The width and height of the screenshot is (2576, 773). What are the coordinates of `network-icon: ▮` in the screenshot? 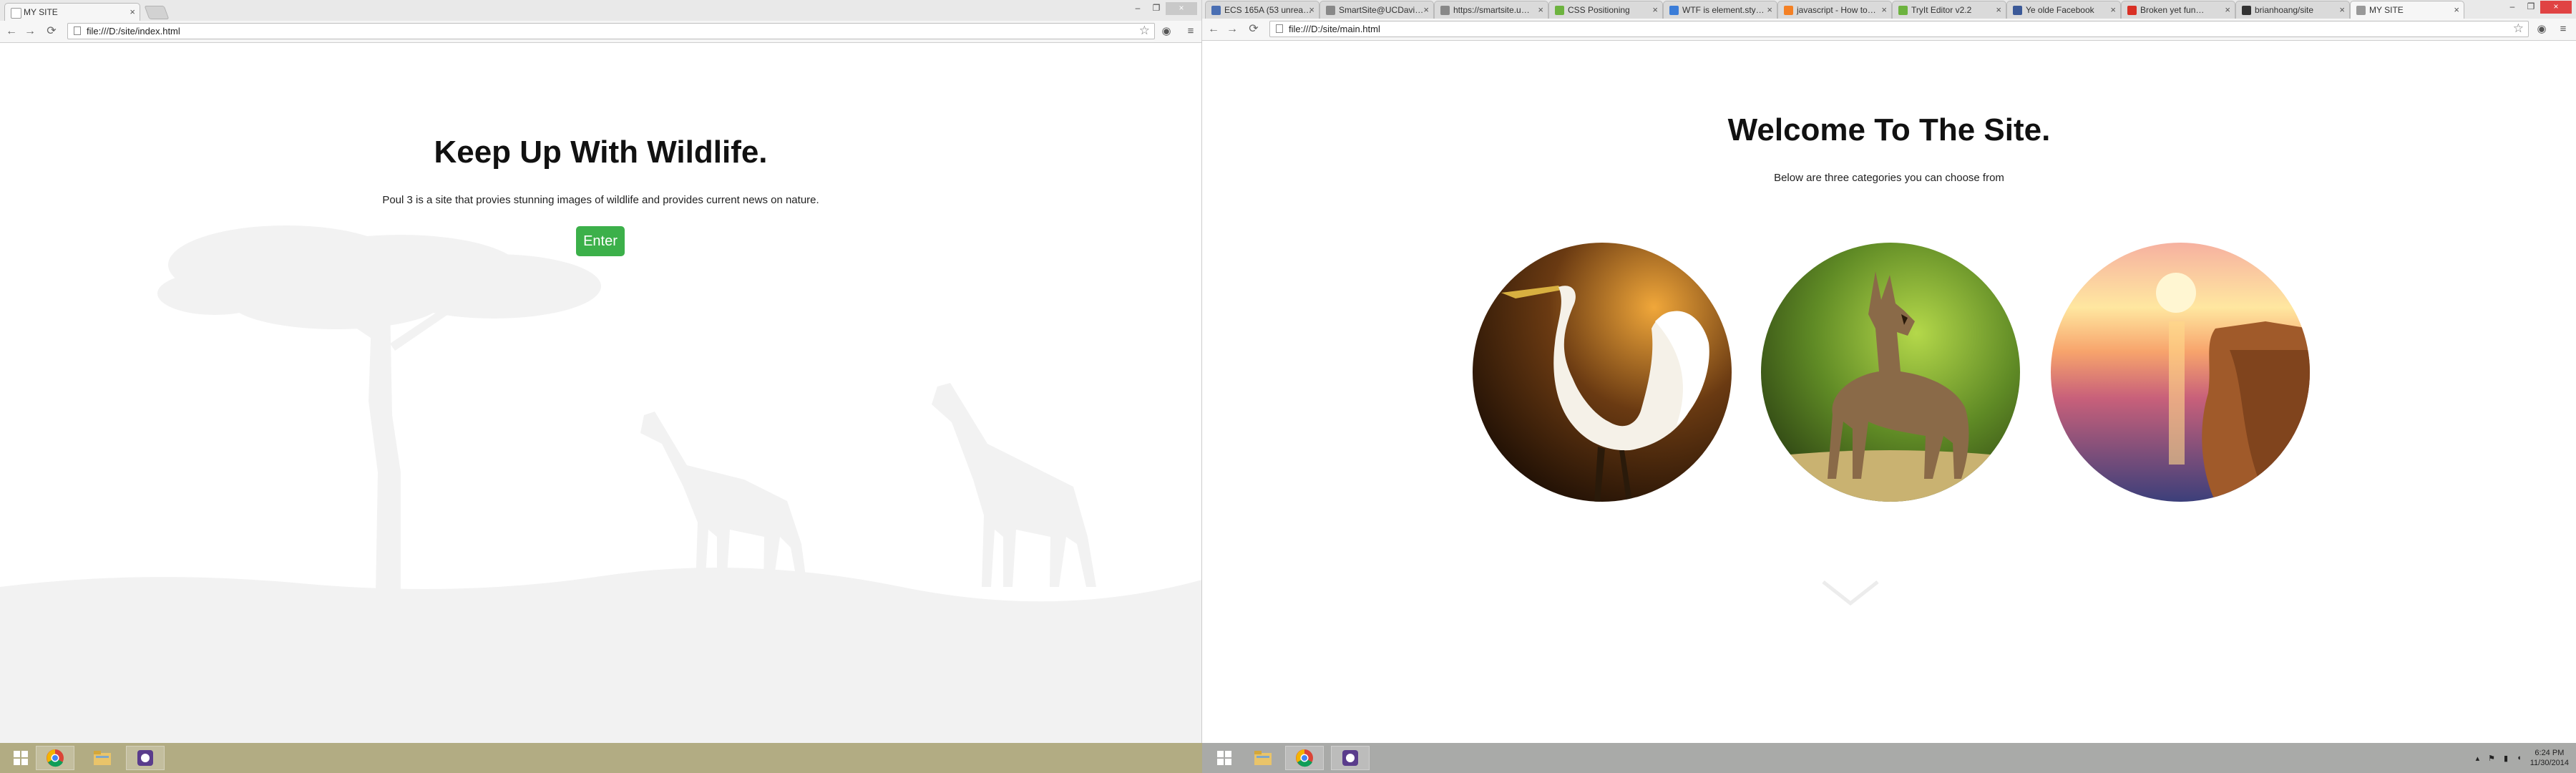 It's located at (2506, 759).